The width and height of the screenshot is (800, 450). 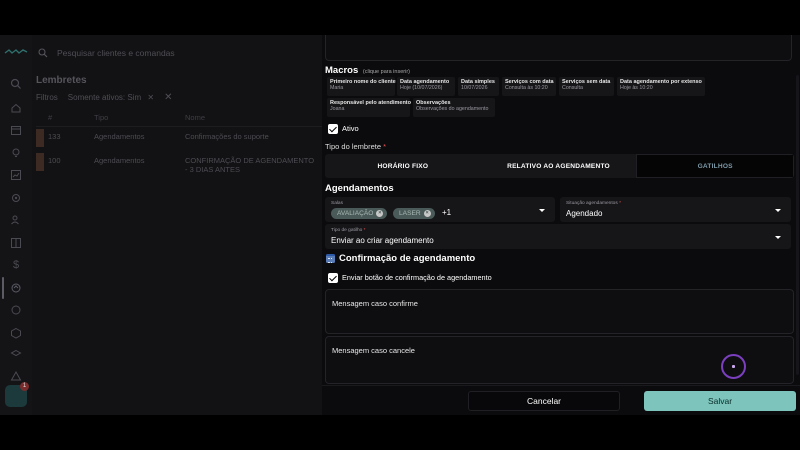 I want to click on chart-icon, so click(x=16, y=175).